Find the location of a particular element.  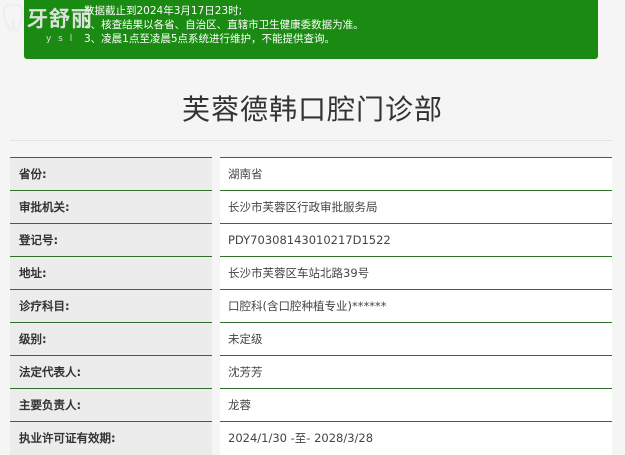

table-row: 执业许可证有效期: 2024/1/30 -至- 2028/3/28 is located at coordinates (311, 438).